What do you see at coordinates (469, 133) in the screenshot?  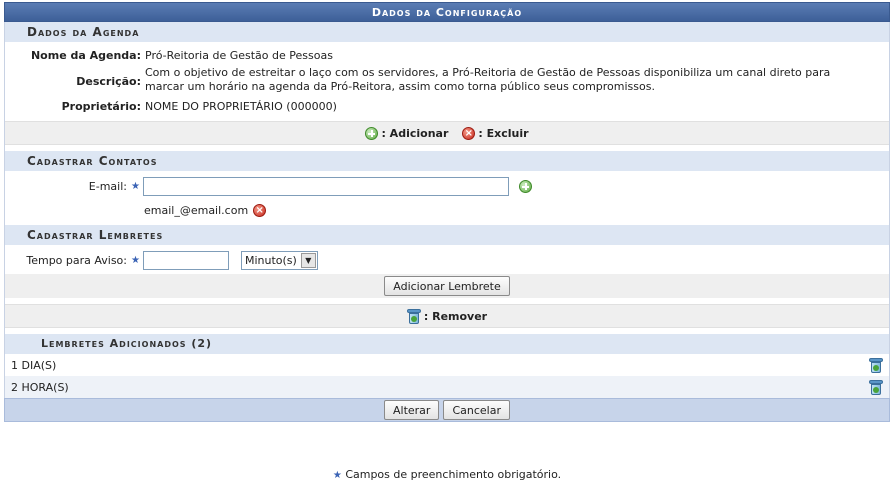 I see `delete-icon: ×` at bounding box center [469, 133].